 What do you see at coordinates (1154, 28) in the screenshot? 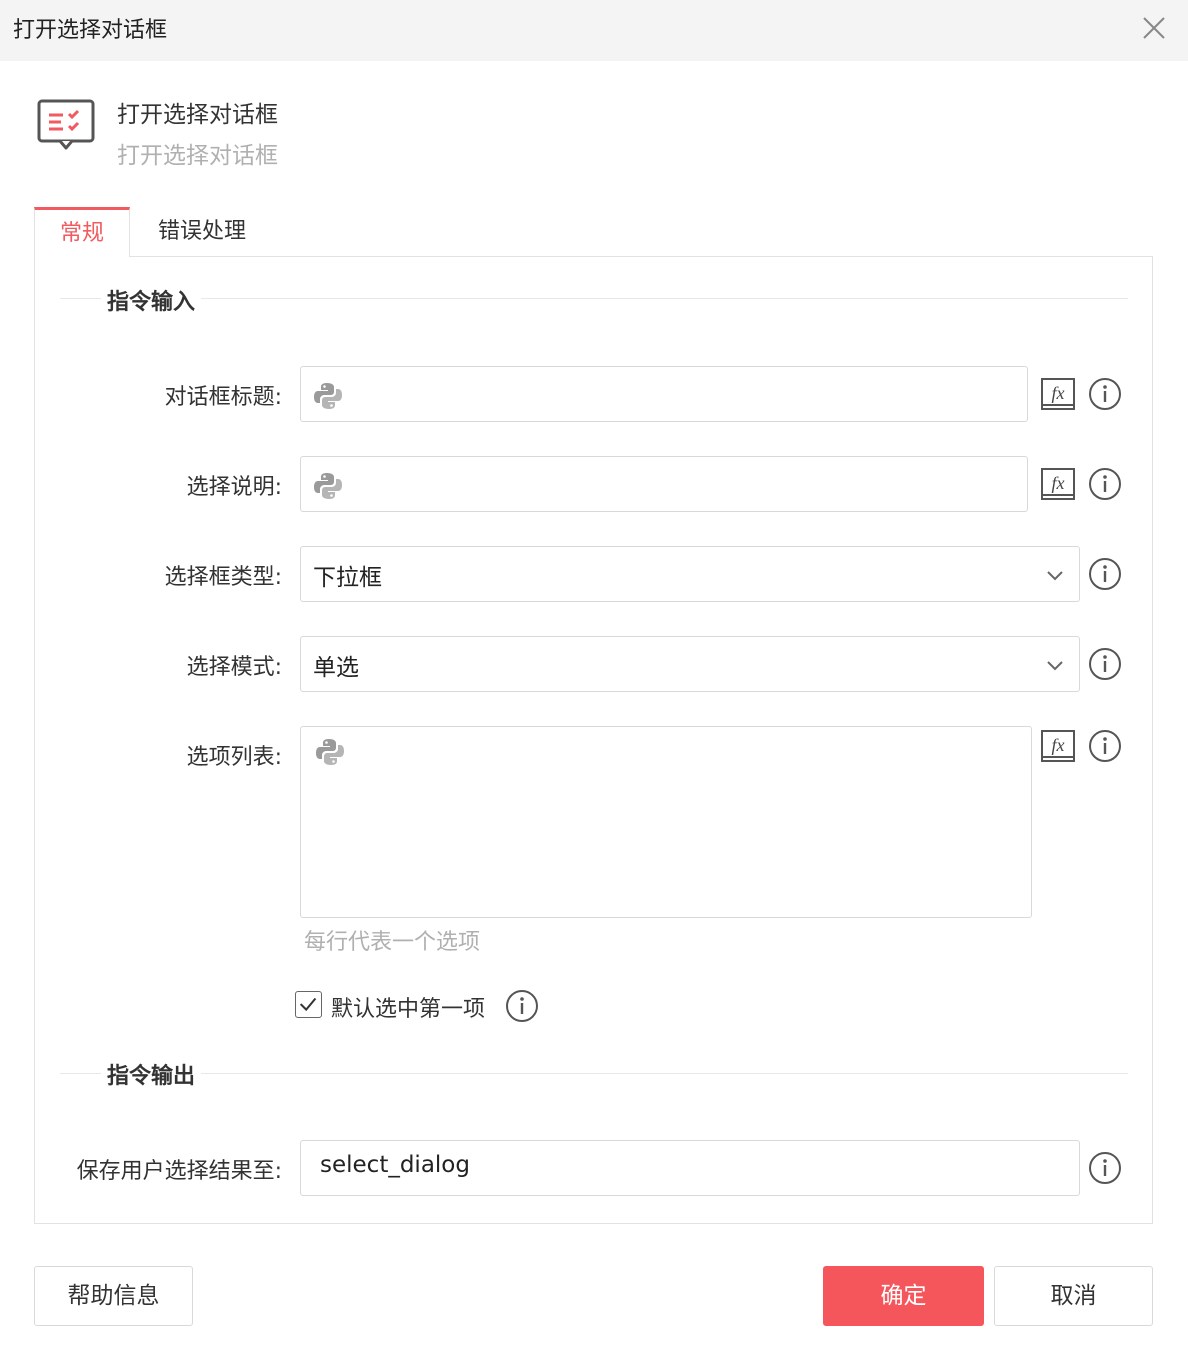
I see `close-icon` at bounding box center [1154, 28].